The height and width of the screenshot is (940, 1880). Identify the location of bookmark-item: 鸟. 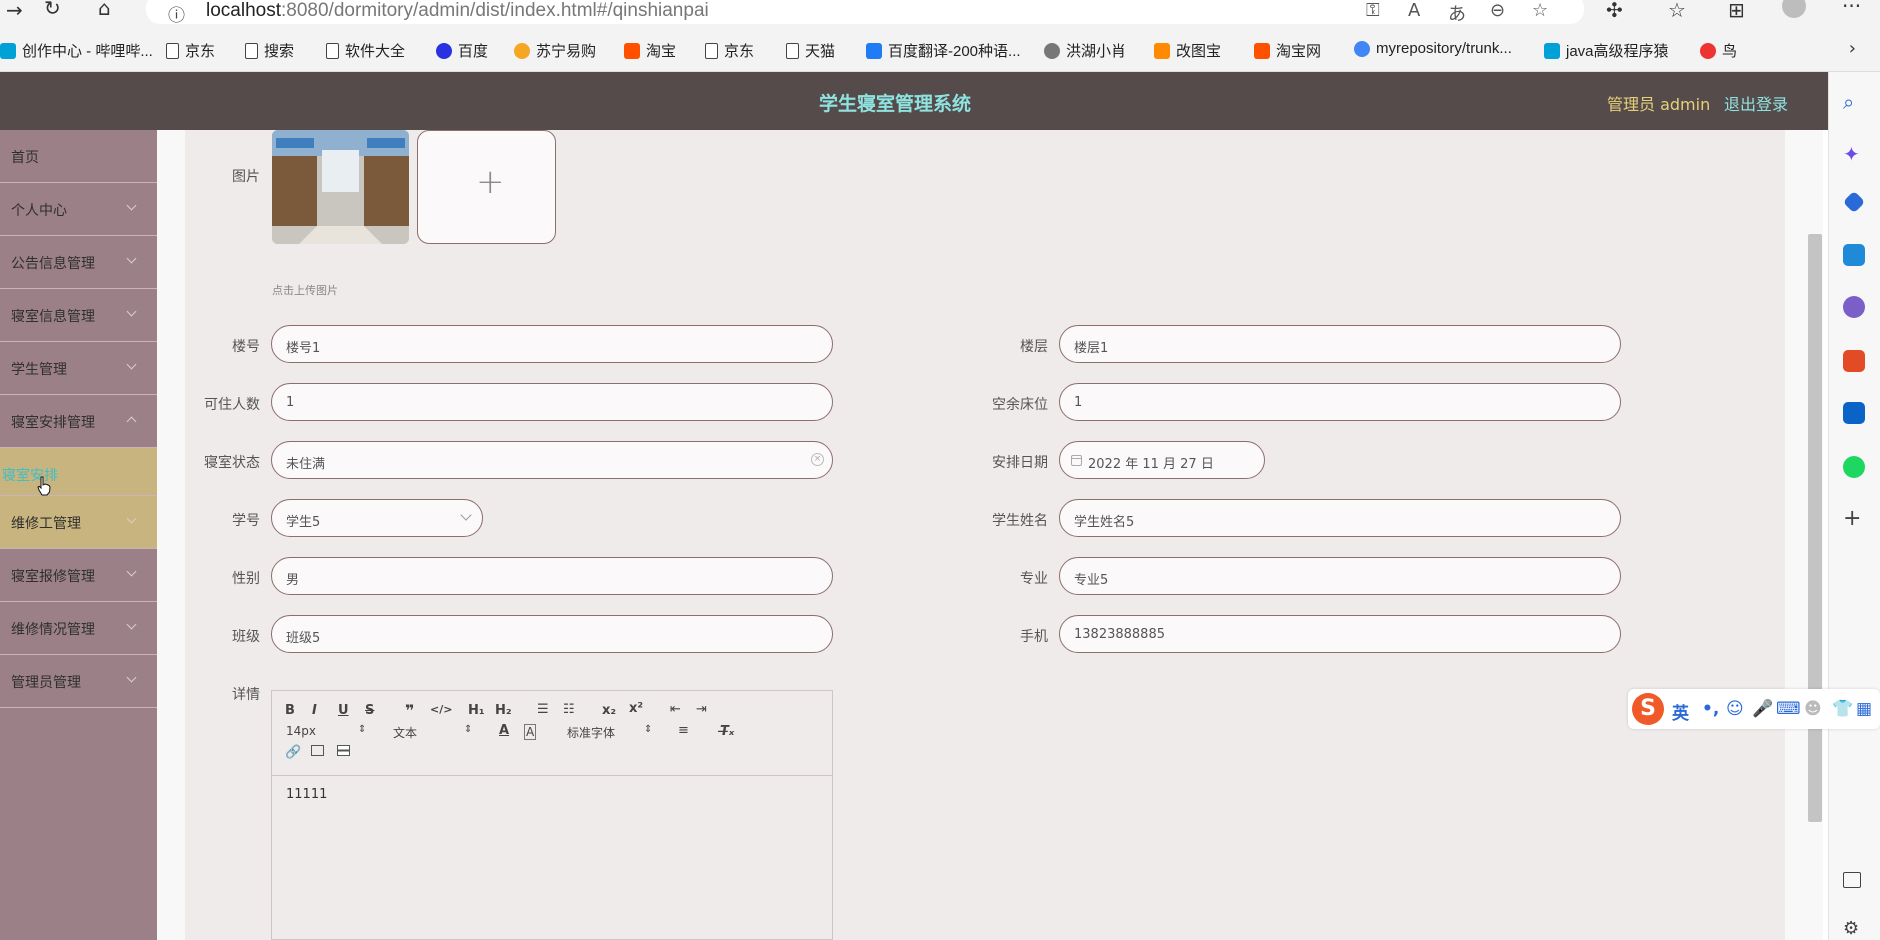
(1718, 50).